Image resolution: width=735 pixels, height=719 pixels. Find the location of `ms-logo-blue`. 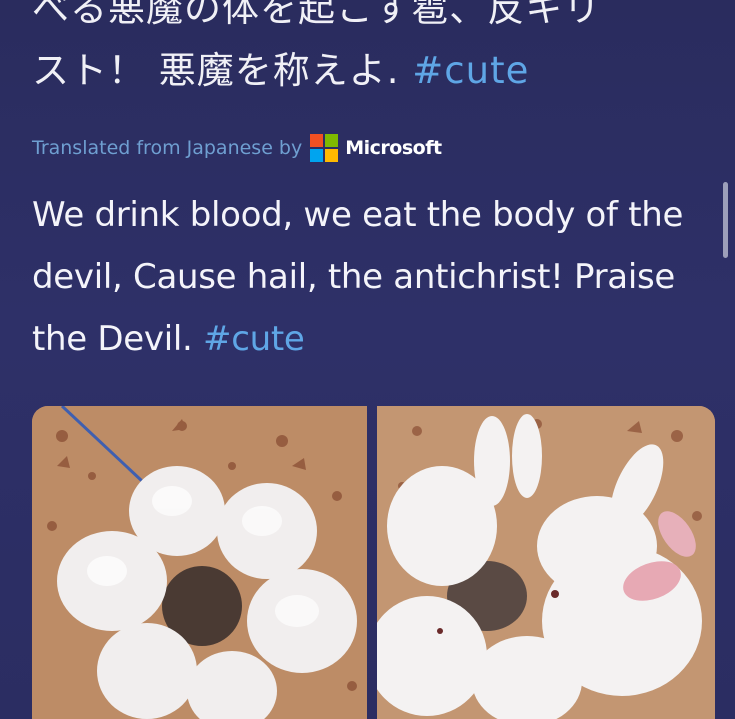

ms-logo-blue is located at coordinates (317, 155).